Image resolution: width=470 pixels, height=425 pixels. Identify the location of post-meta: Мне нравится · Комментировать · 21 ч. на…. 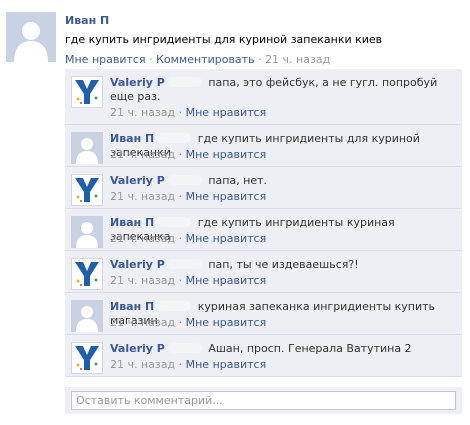
(197, 59).